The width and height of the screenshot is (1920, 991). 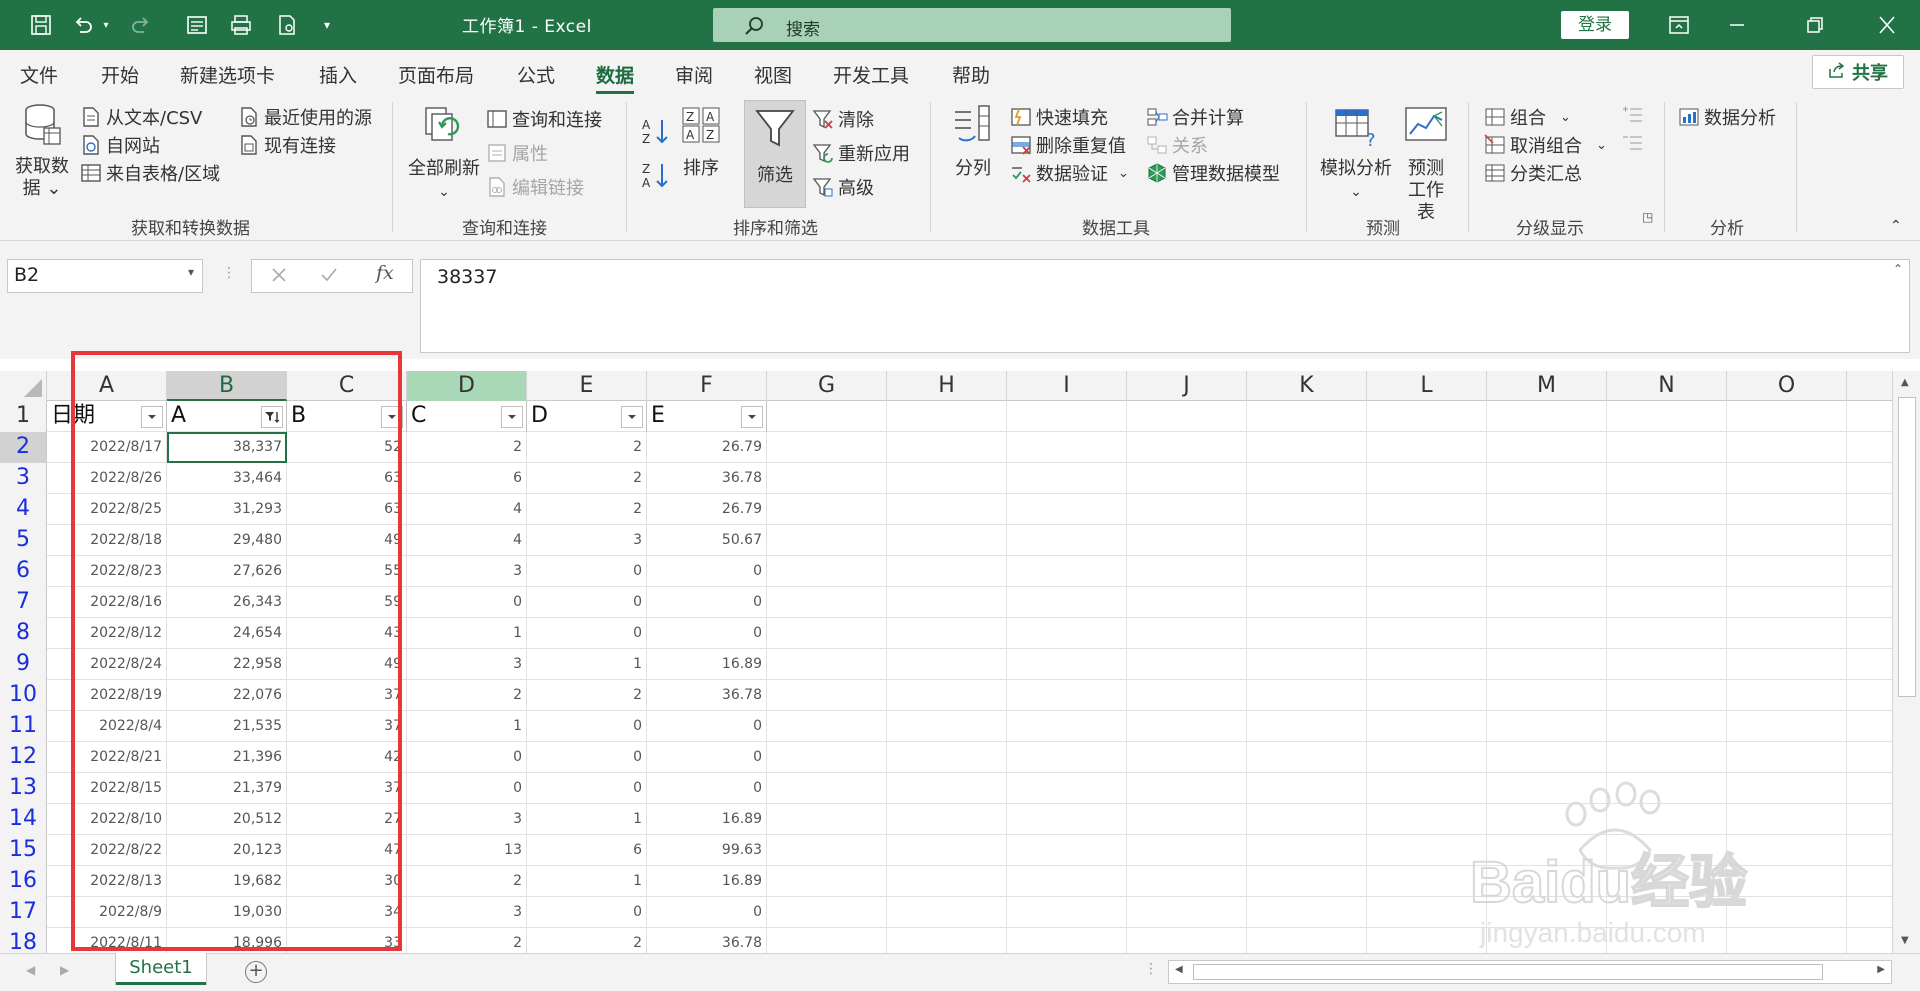 I want to click on column-header-j: J, so click(x=1187, y=386).